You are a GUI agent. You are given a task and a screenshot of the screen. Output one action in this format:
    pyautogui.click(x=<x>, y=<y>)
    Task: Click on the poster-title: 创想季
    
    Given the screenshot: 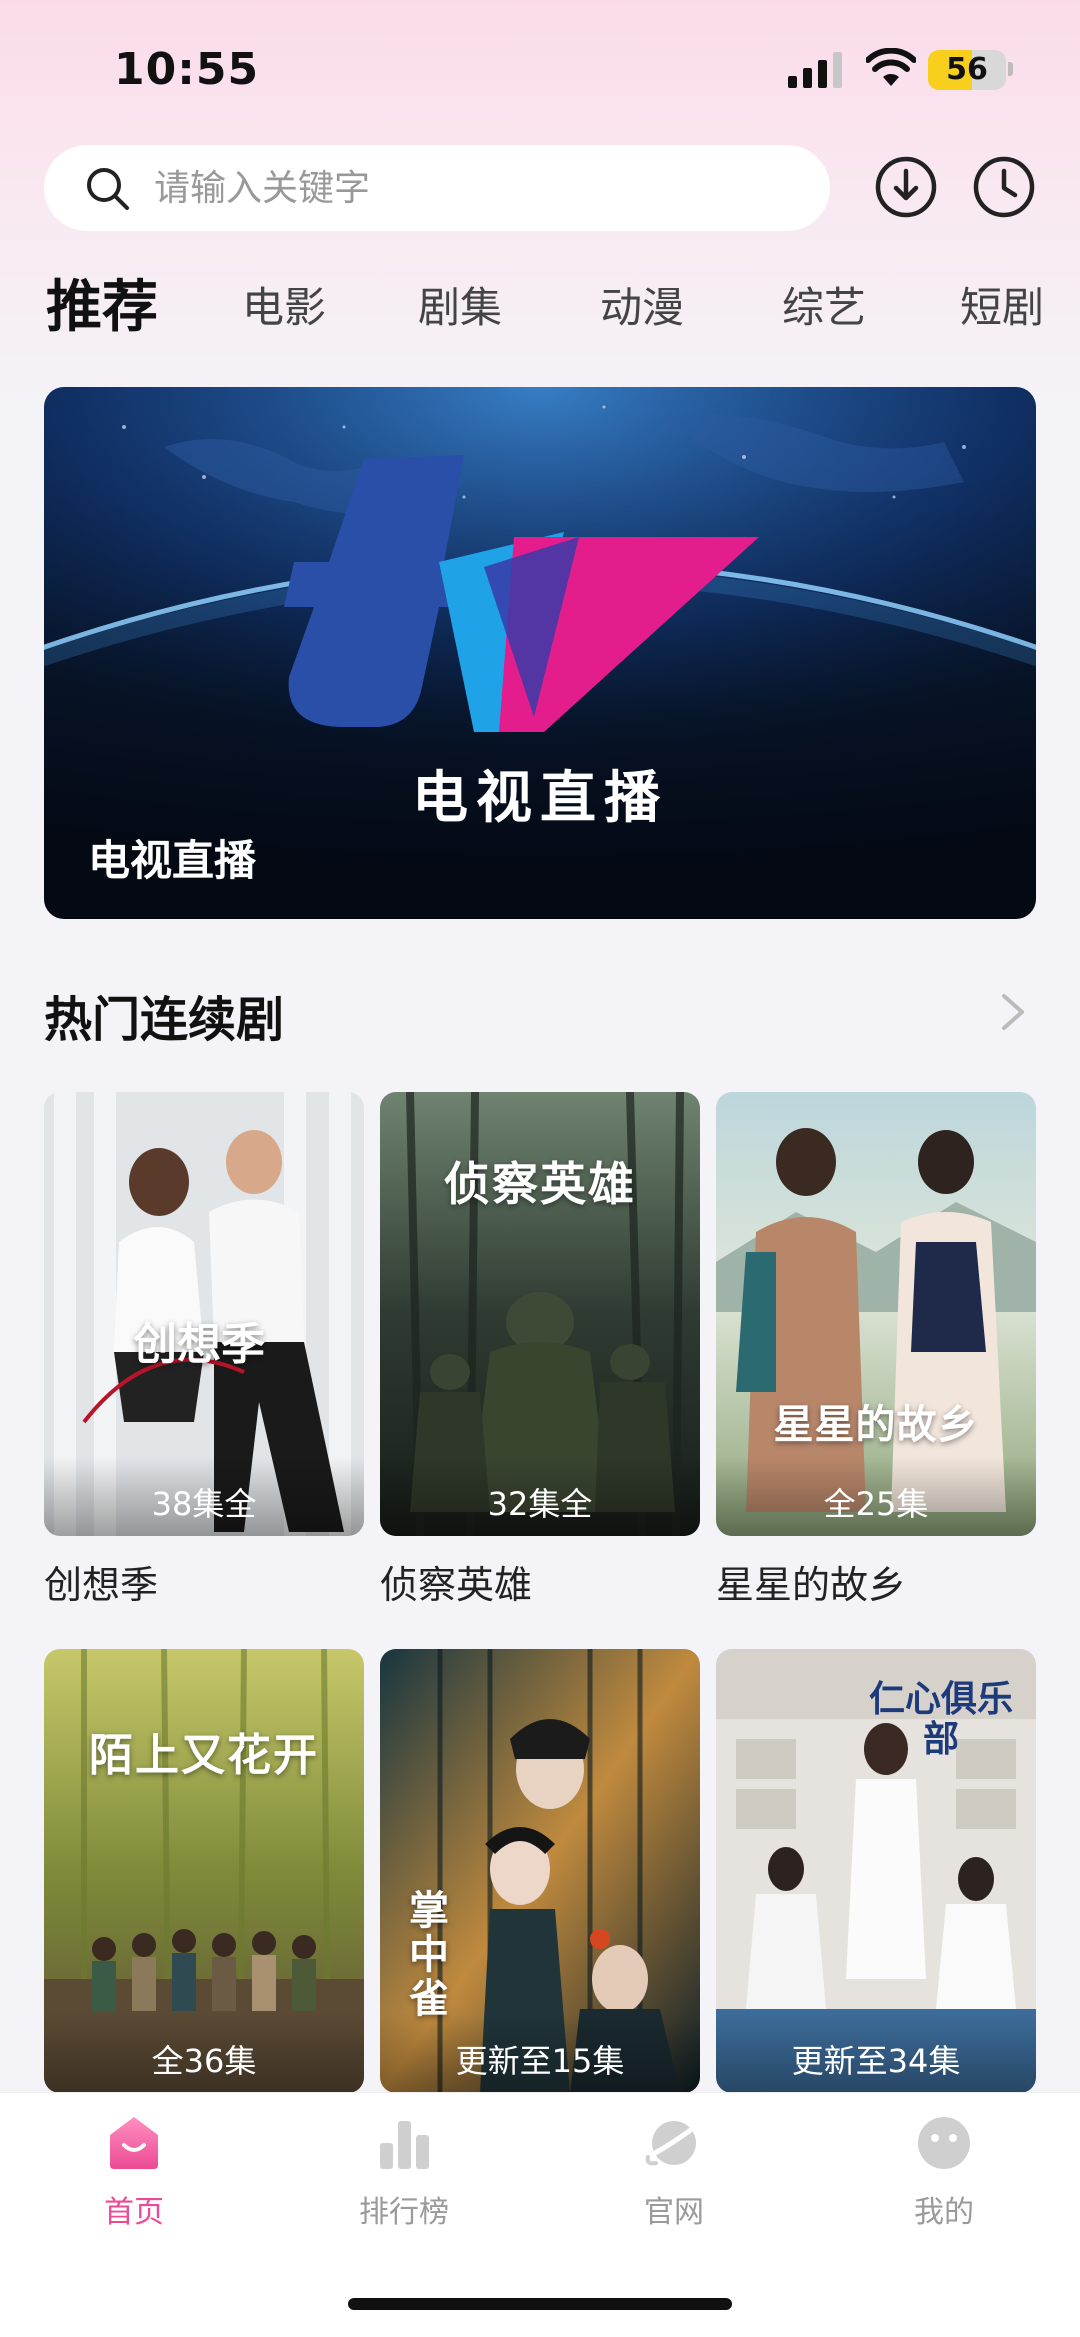 What is the action you would take?
    pyautogui.click(x=199, y=1344)
    